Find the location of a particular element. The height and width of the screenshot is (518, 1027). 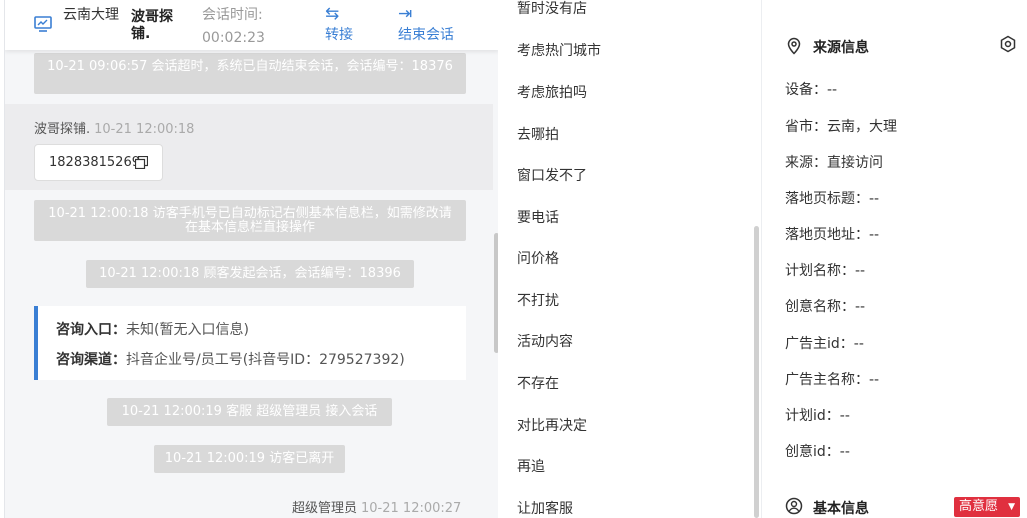

monitor-icon is located at coordinates (43, 24).